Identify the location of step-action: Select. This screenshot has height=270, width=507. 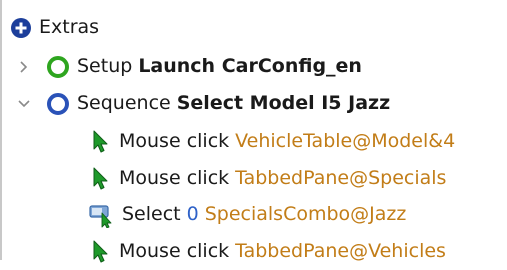
(151, 214).